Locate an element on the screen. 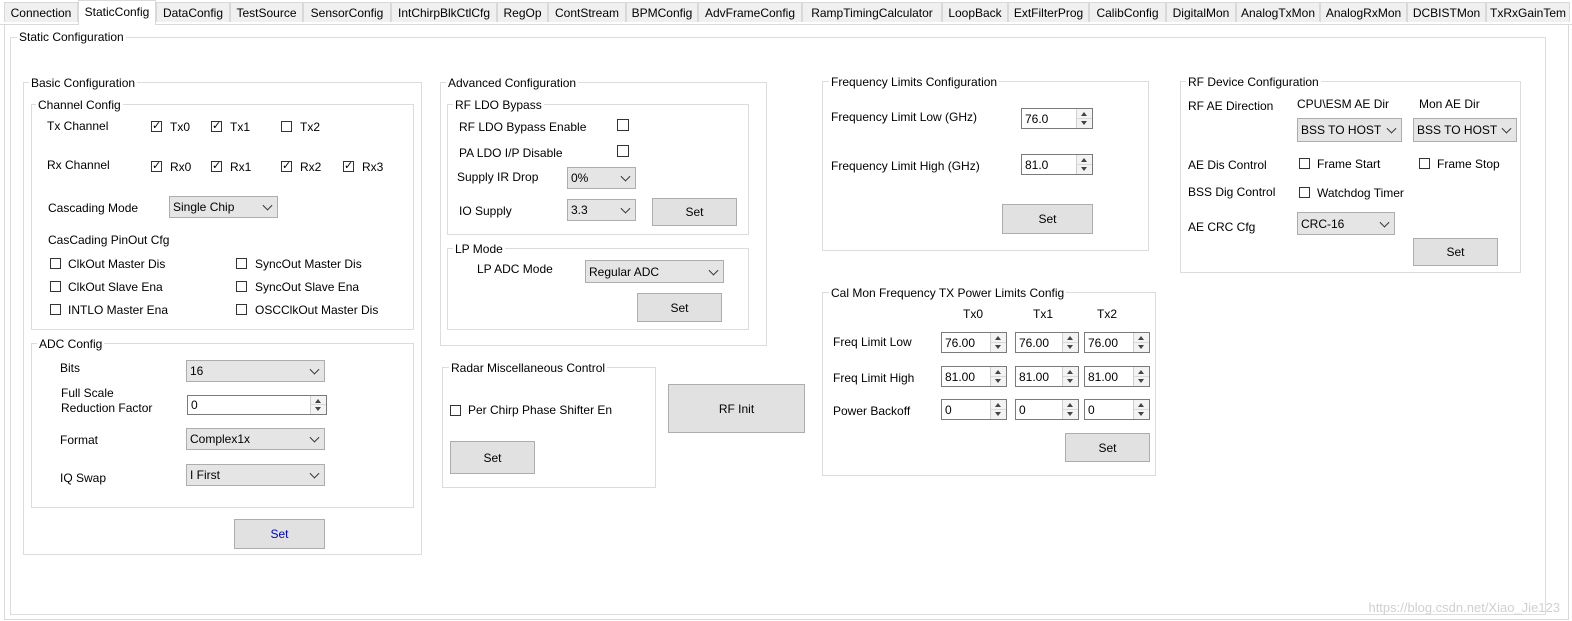 The width and height of the screenshot is (1572, 621). iq-swap-select: I First is located at coordinates (255, 475).